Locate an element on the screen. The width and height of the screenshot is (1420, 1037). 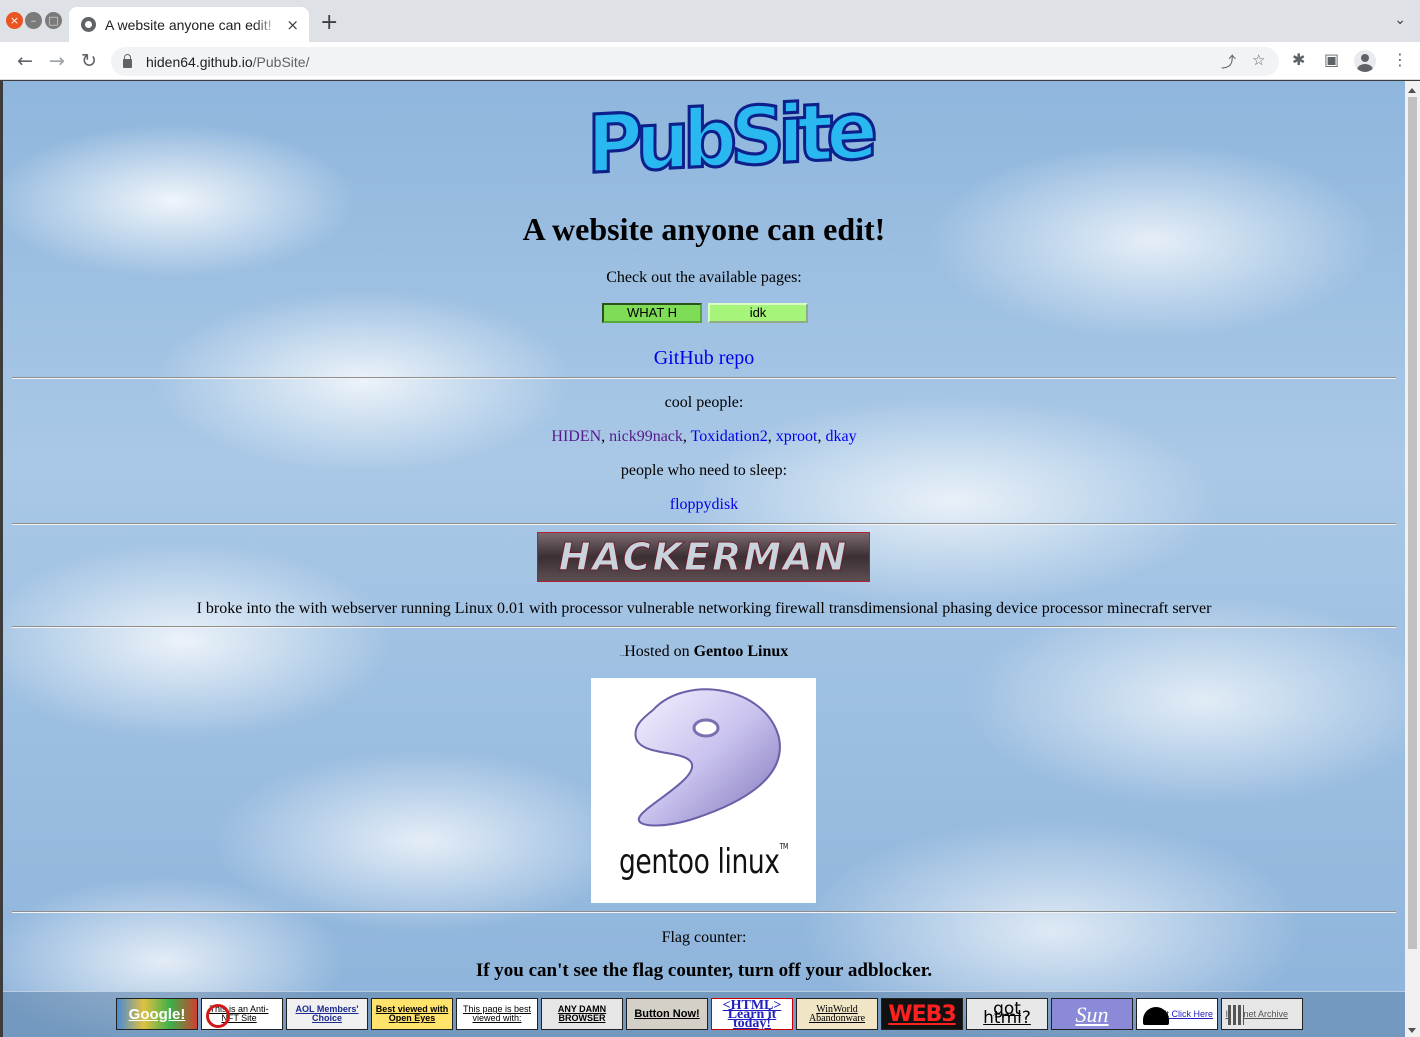
browser-tab-bar: × – □ A website anyone can edit! × + ⌄ is located at coordinates (710, 21).